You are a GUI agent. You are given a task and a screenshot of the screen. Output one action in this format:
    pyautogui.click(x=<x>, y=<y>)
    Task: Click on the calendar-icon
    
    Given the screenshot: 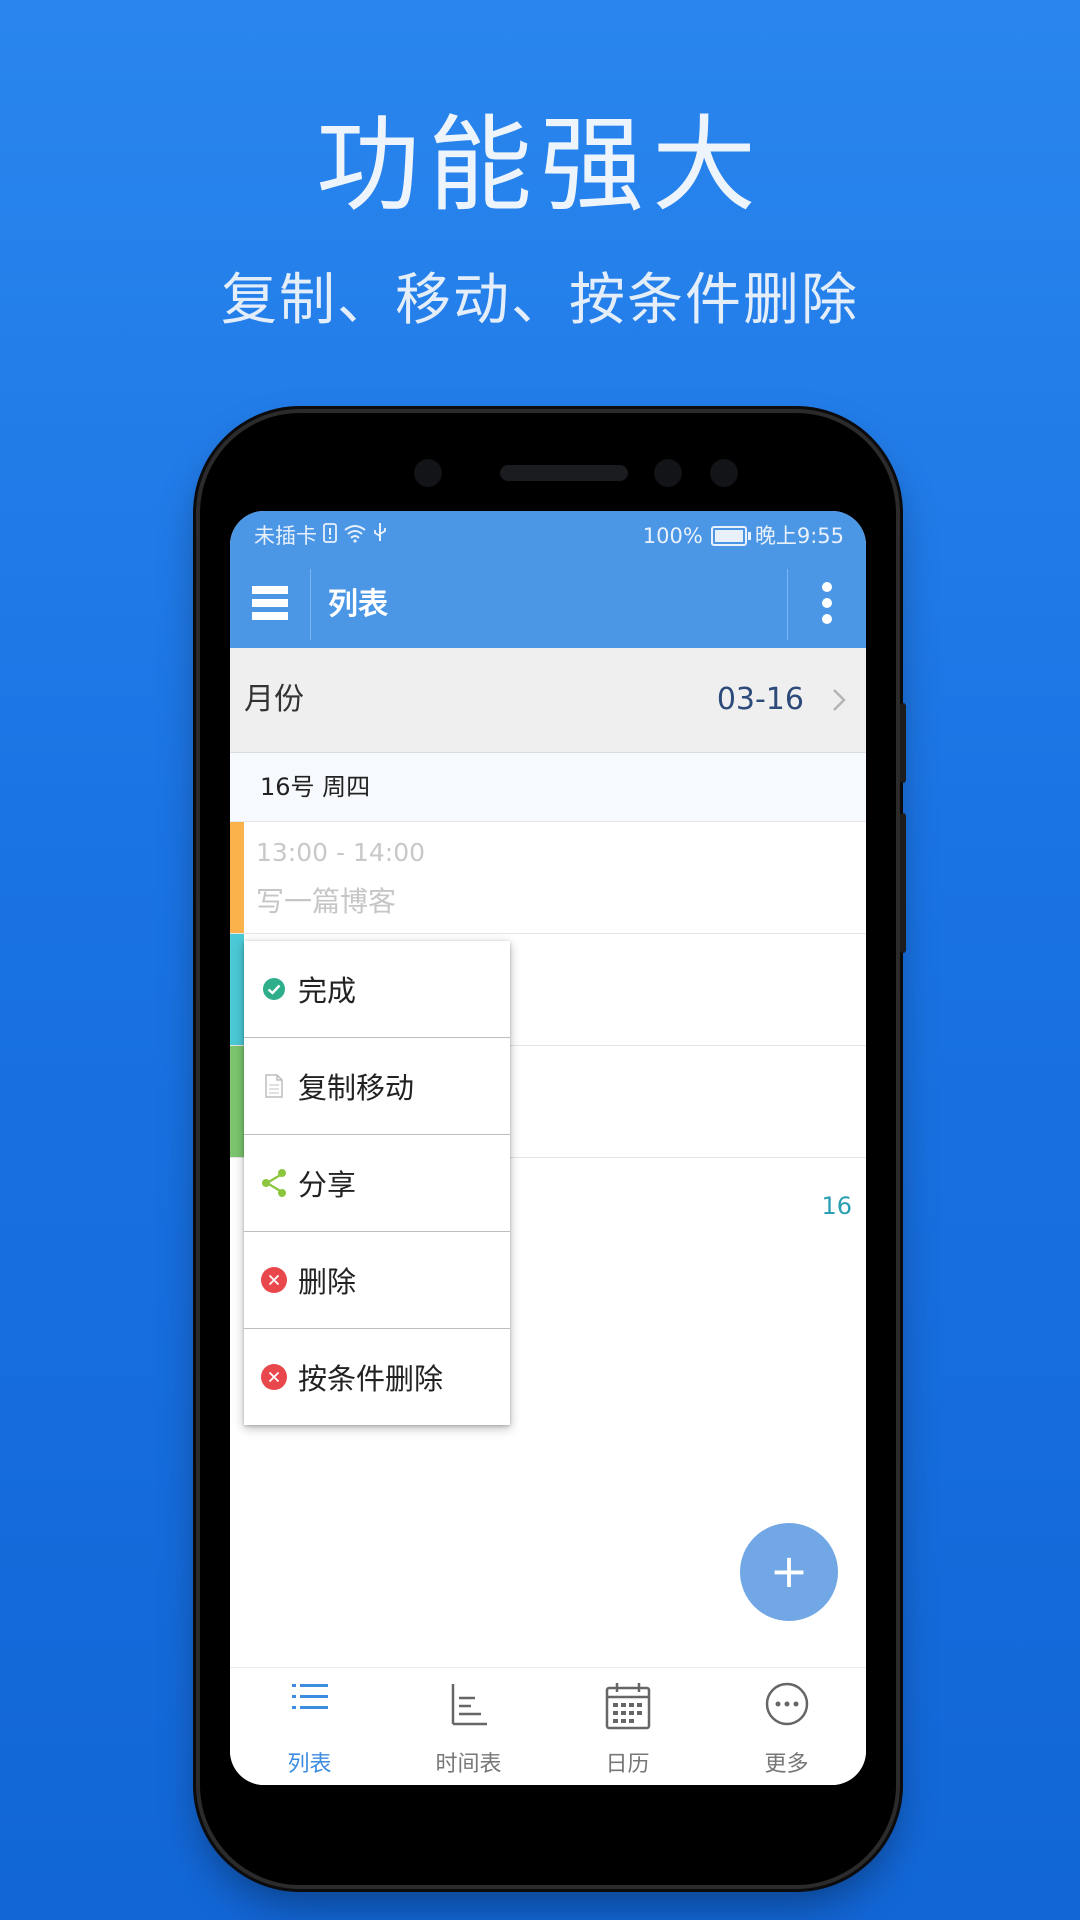 What is the action you would take?
    pyautogui.click(x=628, y=1708)
    